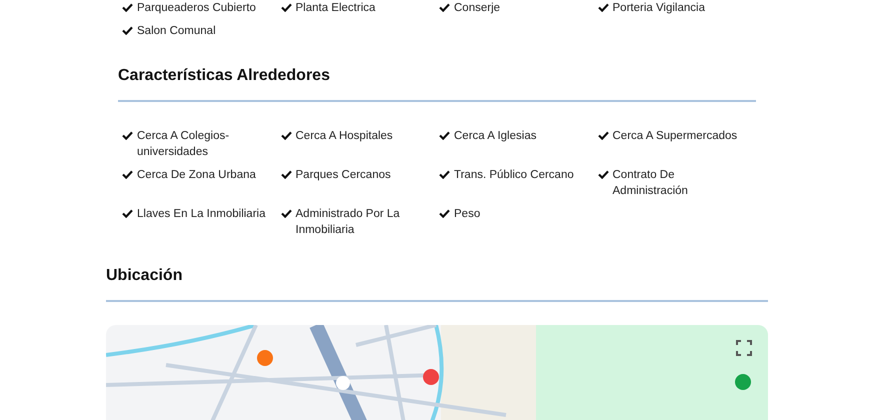  Describe the element at coordinates (197, 8) in the screenshot. I see `feature-label: Parqueaderos Cubierto` at that location.